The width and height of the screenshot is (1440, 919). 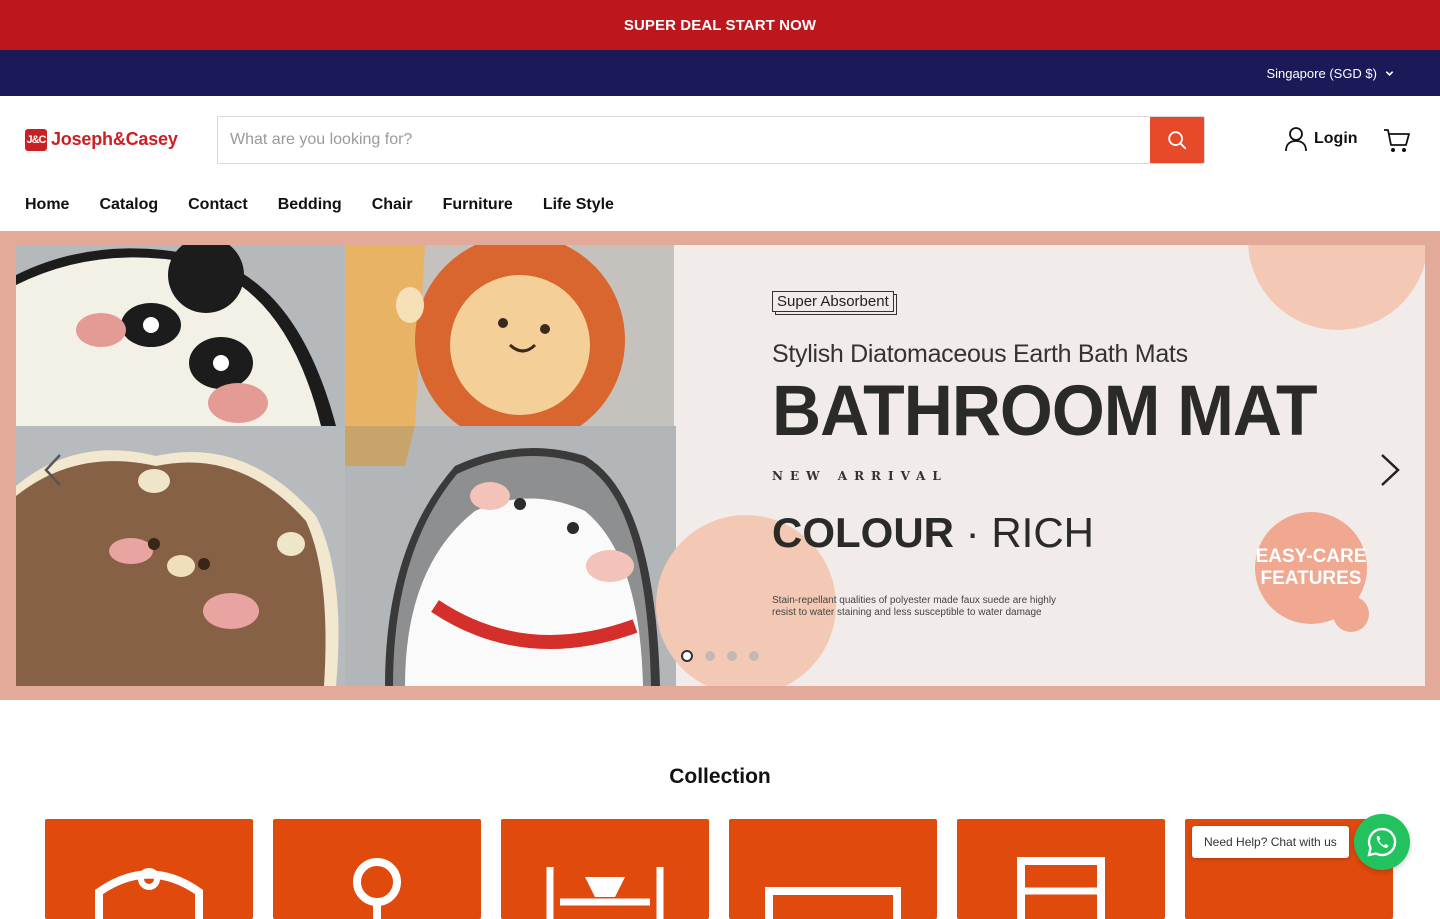 What do you see at coordinates (47, 205) in the screenshot?
I see `nav-item-home: Home` at bounding box center [47, 205].